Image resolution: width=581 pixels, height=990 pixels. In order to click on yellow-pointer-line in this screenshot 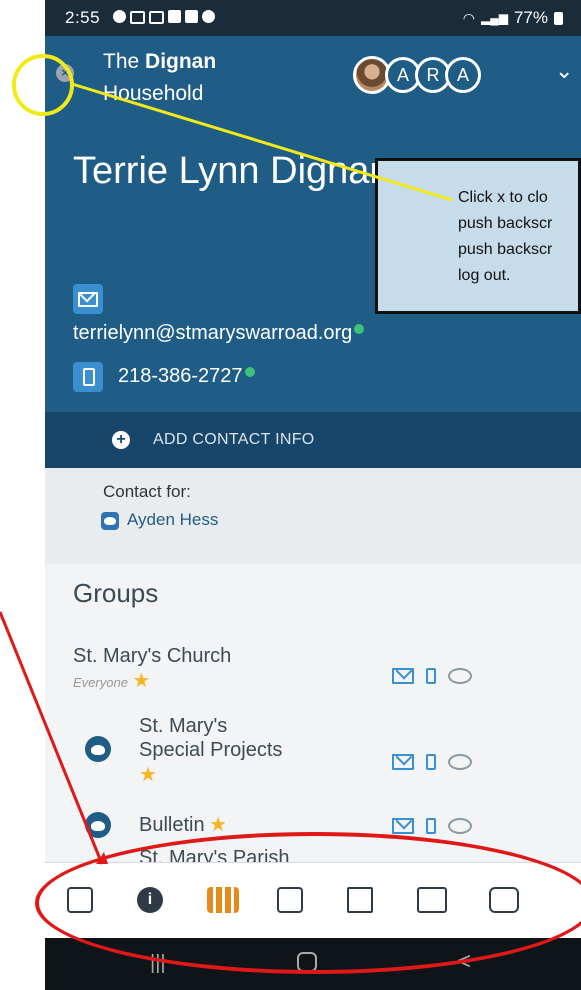, I will do `click(262, 142)`.